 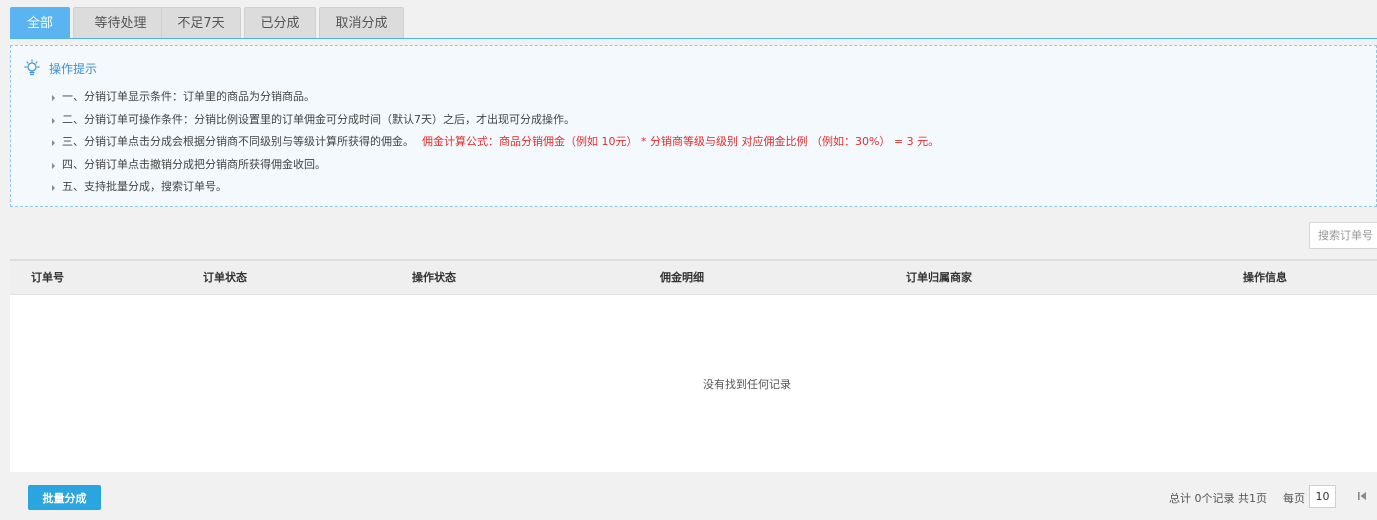 I want to click on column-commission-detail: 佣金明细, so click(x=682, y=277).